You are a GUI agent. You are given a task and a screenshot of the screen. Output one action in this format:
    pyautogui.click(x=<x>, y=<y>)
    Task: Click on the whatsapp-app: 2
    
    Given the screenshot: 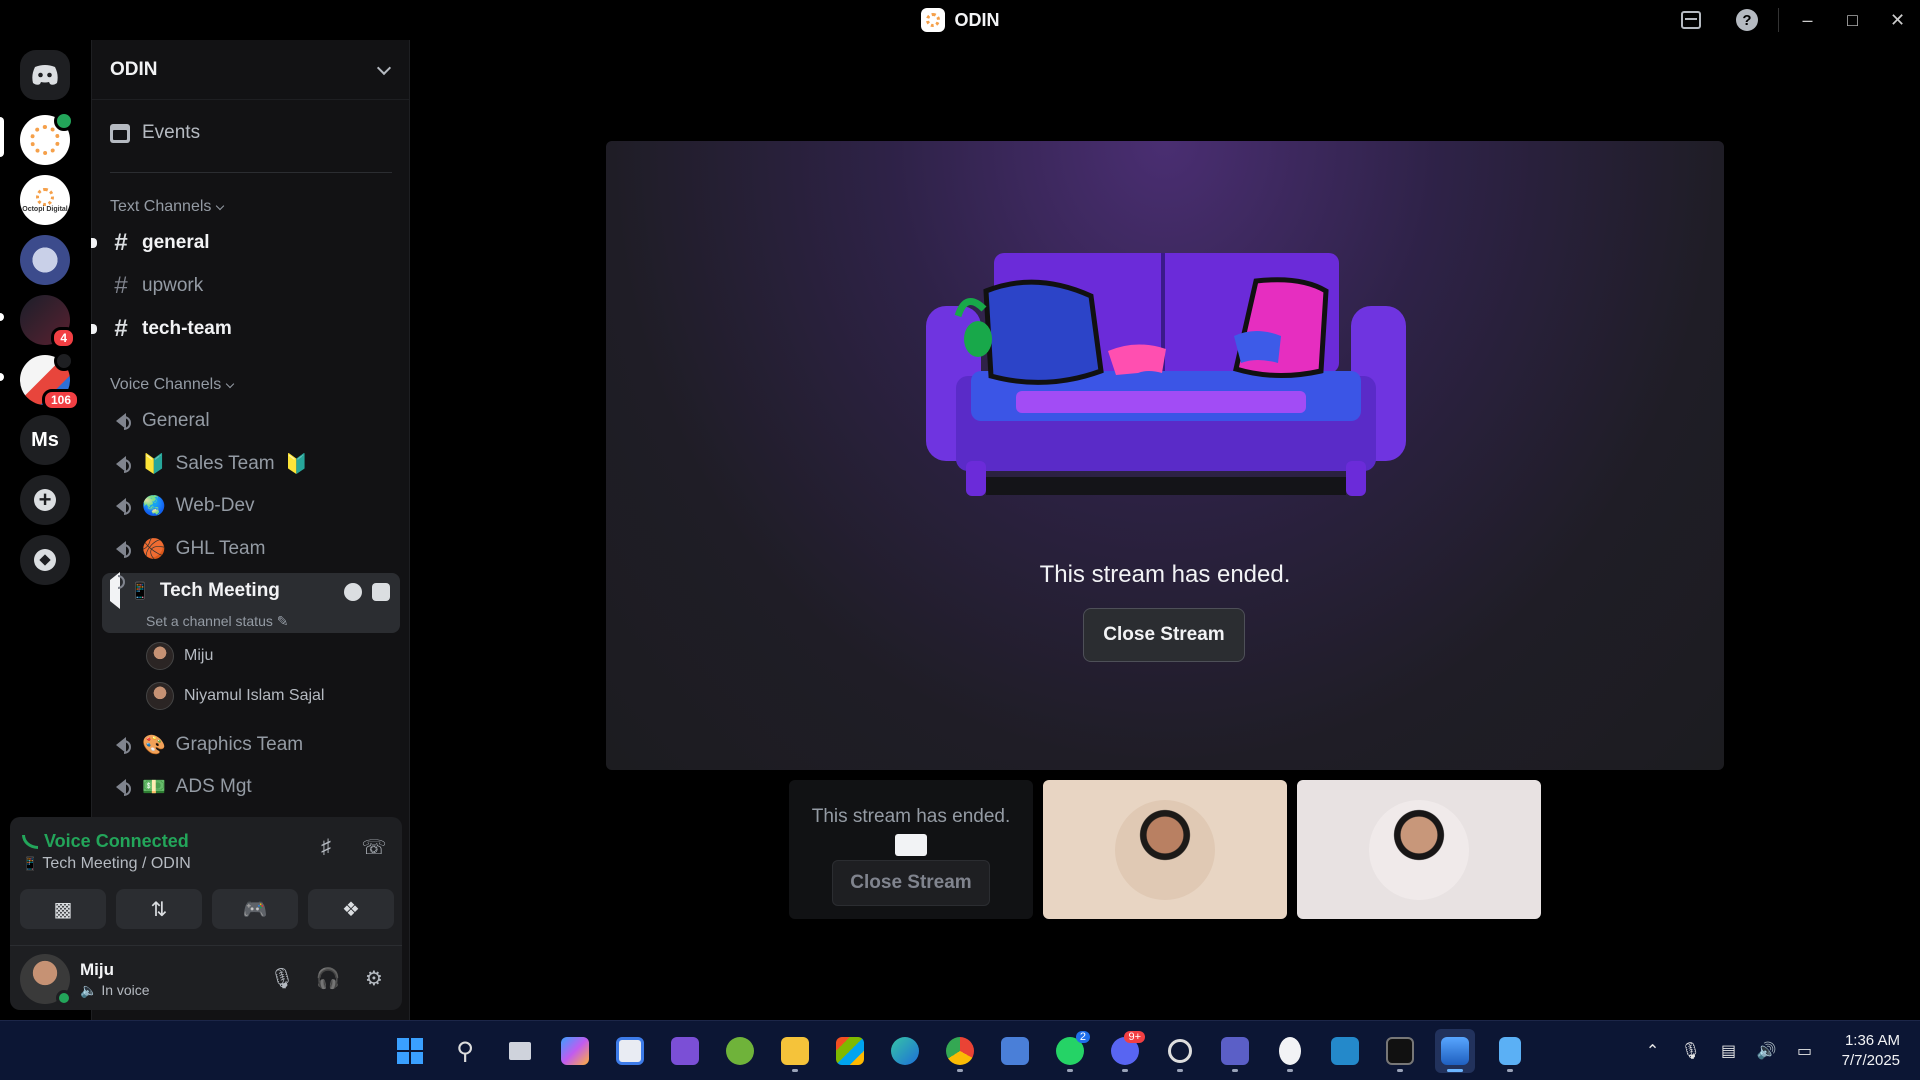 What is the action you would take?
    pyautogui.click(x=1070, y=1051)
    